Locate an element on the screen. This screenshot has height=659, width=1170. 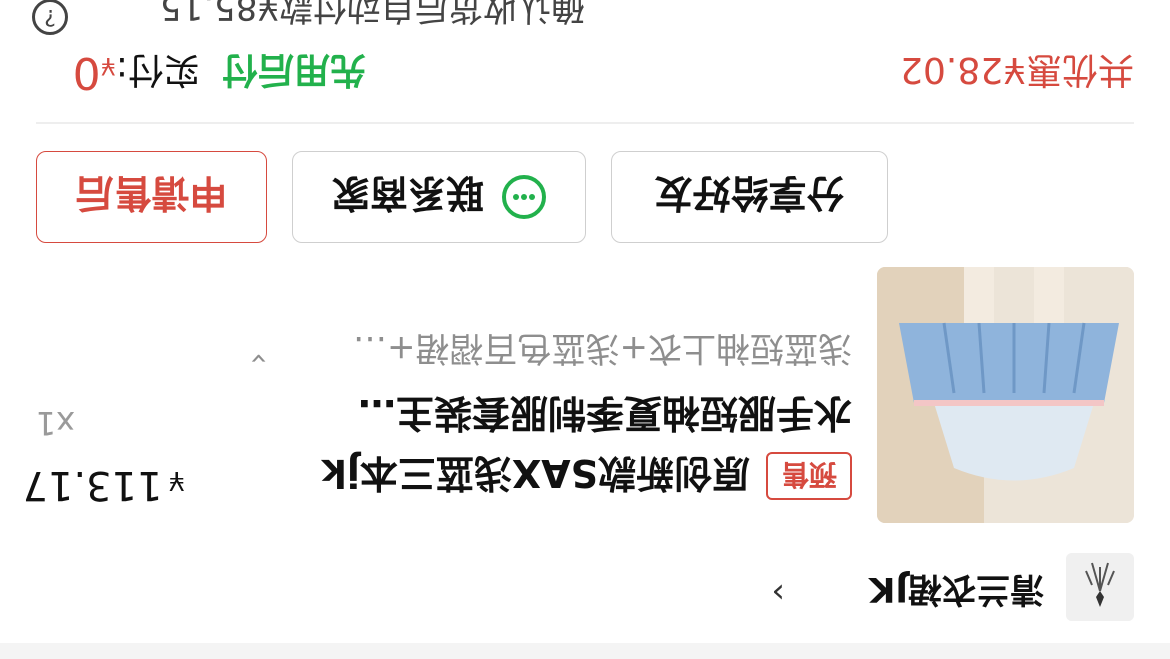
product-quantity: x1 is located at coordinates (55, 423).